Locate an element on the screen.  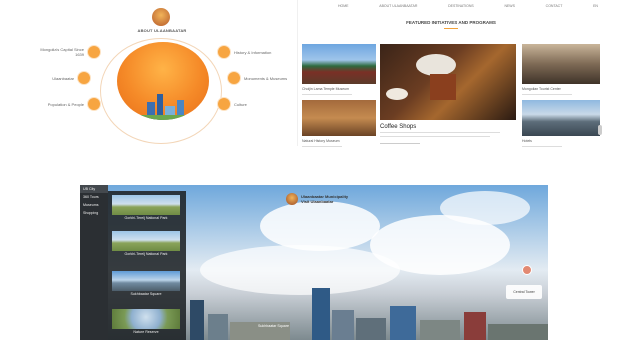
feature-label: Mongolia's Capital Since 1639 is located at coordinates (62, 52).